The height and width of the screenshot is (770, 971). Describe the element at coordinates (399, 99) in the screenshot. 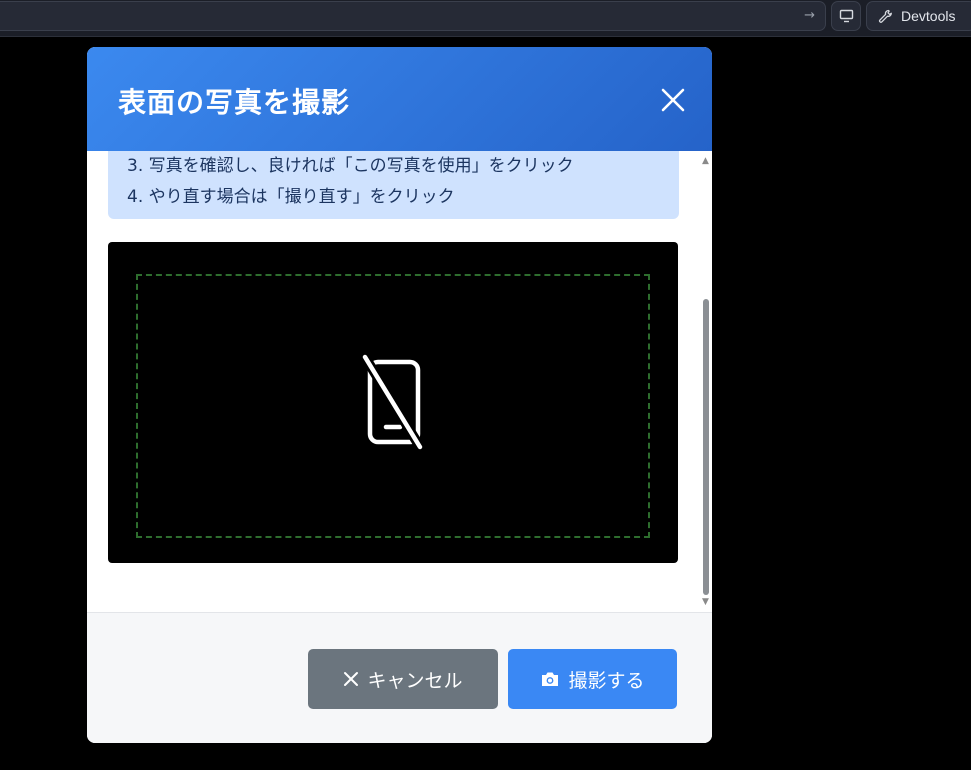

I see `modal-header: 表面の写真を撮影` at that location.